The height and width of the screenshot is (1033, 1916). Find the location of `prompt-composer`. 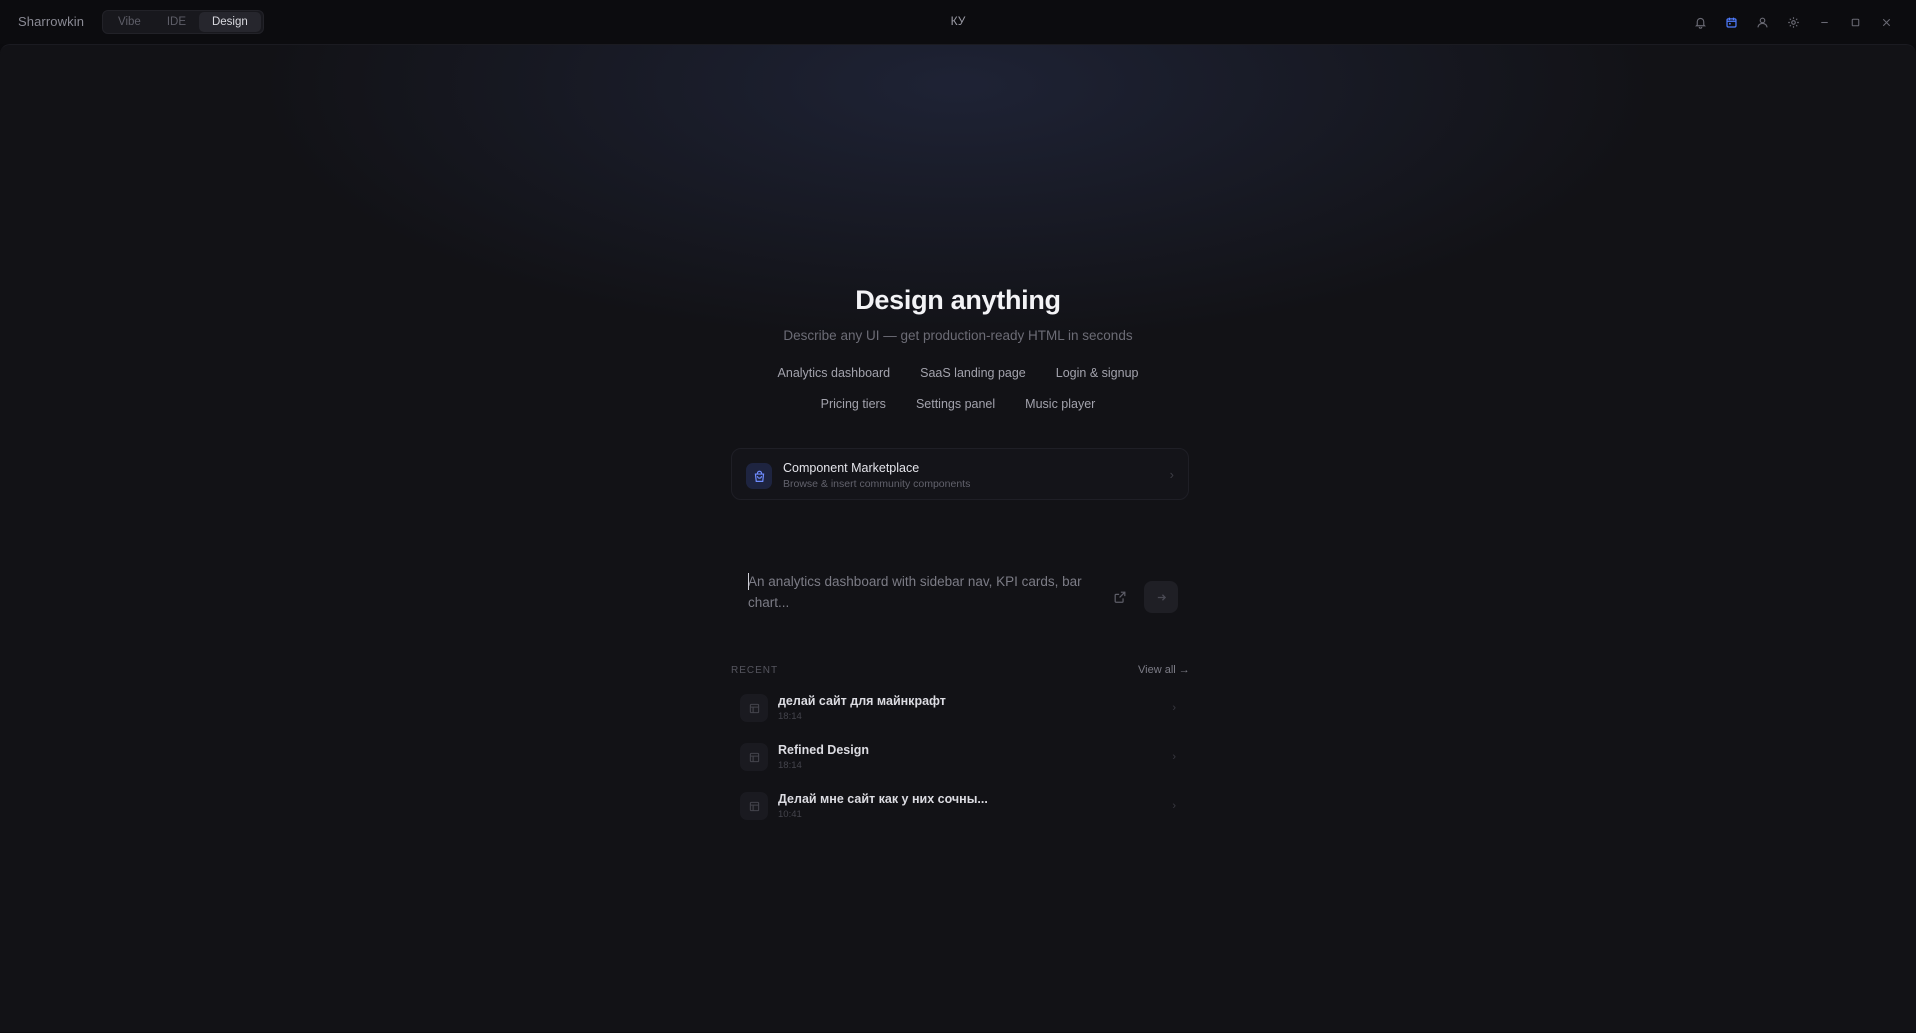

prompt-composer is located at coordinates (960, 597).